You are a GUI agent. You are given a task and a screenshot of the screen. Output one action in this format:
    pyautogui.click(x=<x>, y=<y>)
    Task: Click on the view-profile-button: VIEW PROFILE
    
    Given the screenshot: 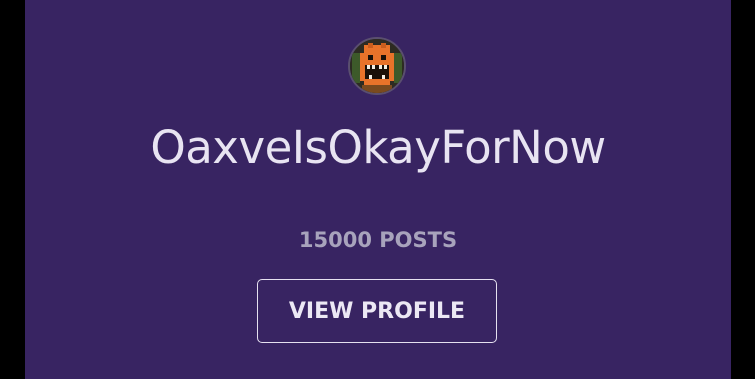 What is the action you would take?
    pyautogui.click(x=377, y=311)
    